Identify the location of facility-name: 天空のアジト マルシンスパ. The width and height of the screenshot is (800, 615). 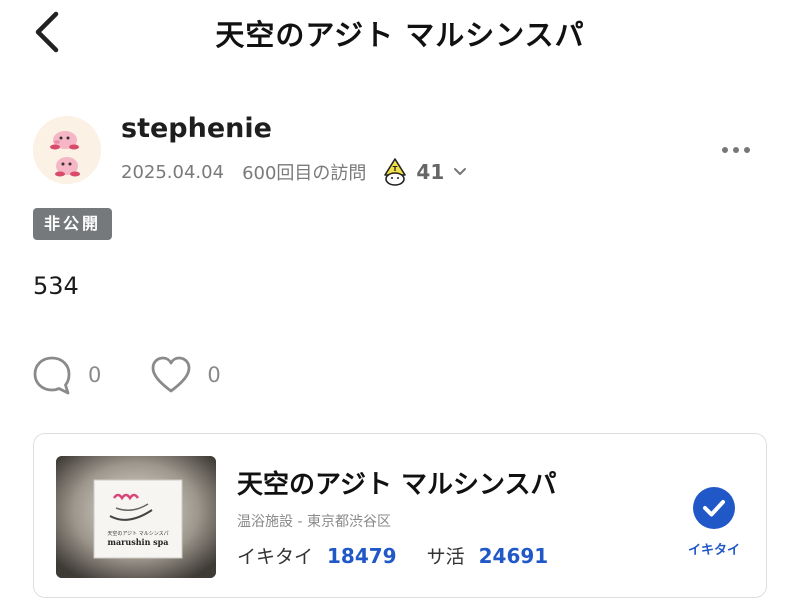
(397, 485).